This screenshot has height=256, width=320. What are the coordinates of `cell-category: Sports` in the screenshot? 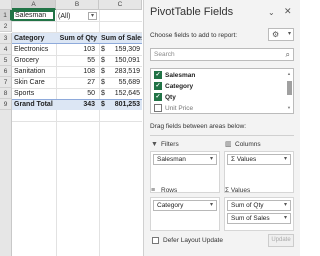 It's located at (35, 93).